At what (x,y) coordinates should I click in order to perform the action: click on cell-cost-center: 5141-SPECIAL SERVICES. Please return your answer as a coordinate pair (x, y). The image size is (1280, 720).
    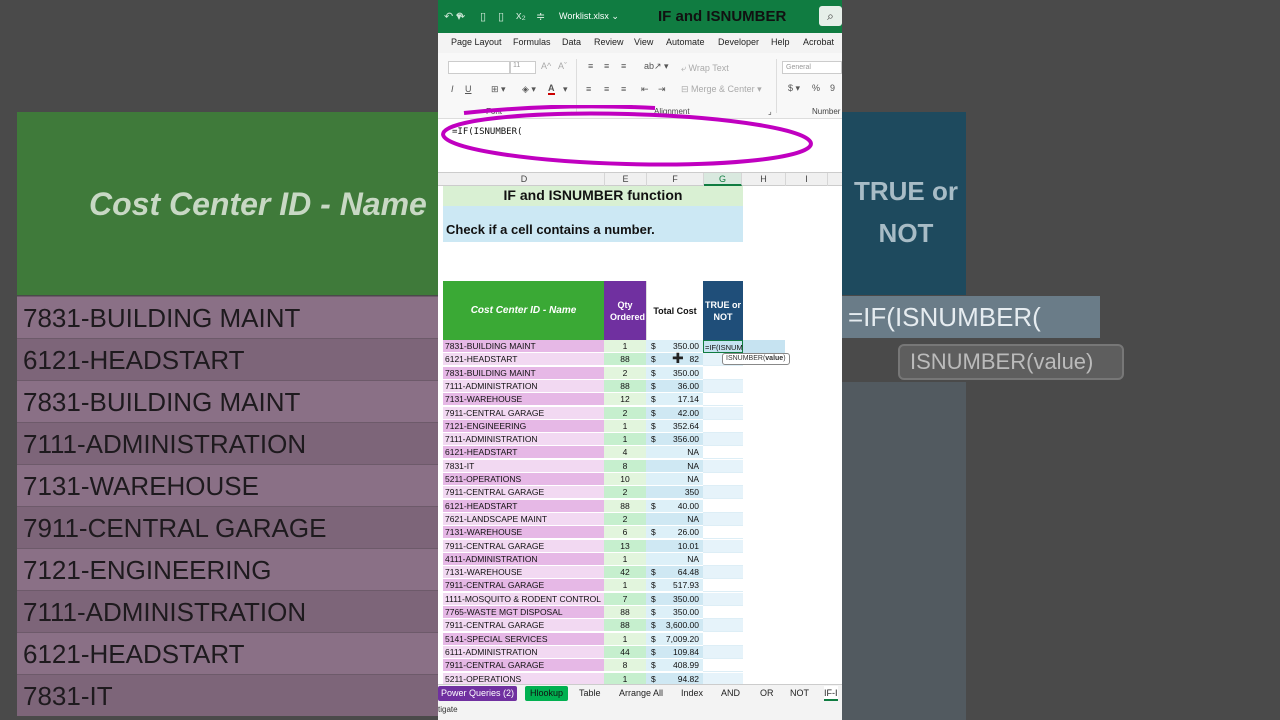
    Looking at the image, I should click on (523, 639).